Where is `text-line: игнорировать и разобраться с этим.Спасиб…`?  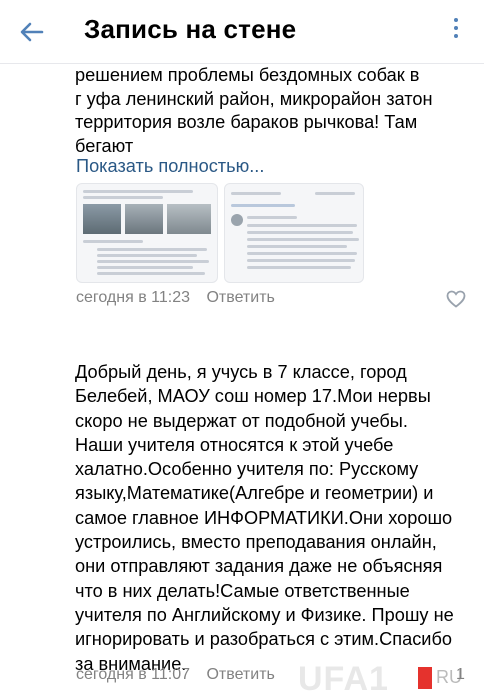 text-line: игнорировать и разобраться с этим.Спасиб… is located at coordinates (263, 639).